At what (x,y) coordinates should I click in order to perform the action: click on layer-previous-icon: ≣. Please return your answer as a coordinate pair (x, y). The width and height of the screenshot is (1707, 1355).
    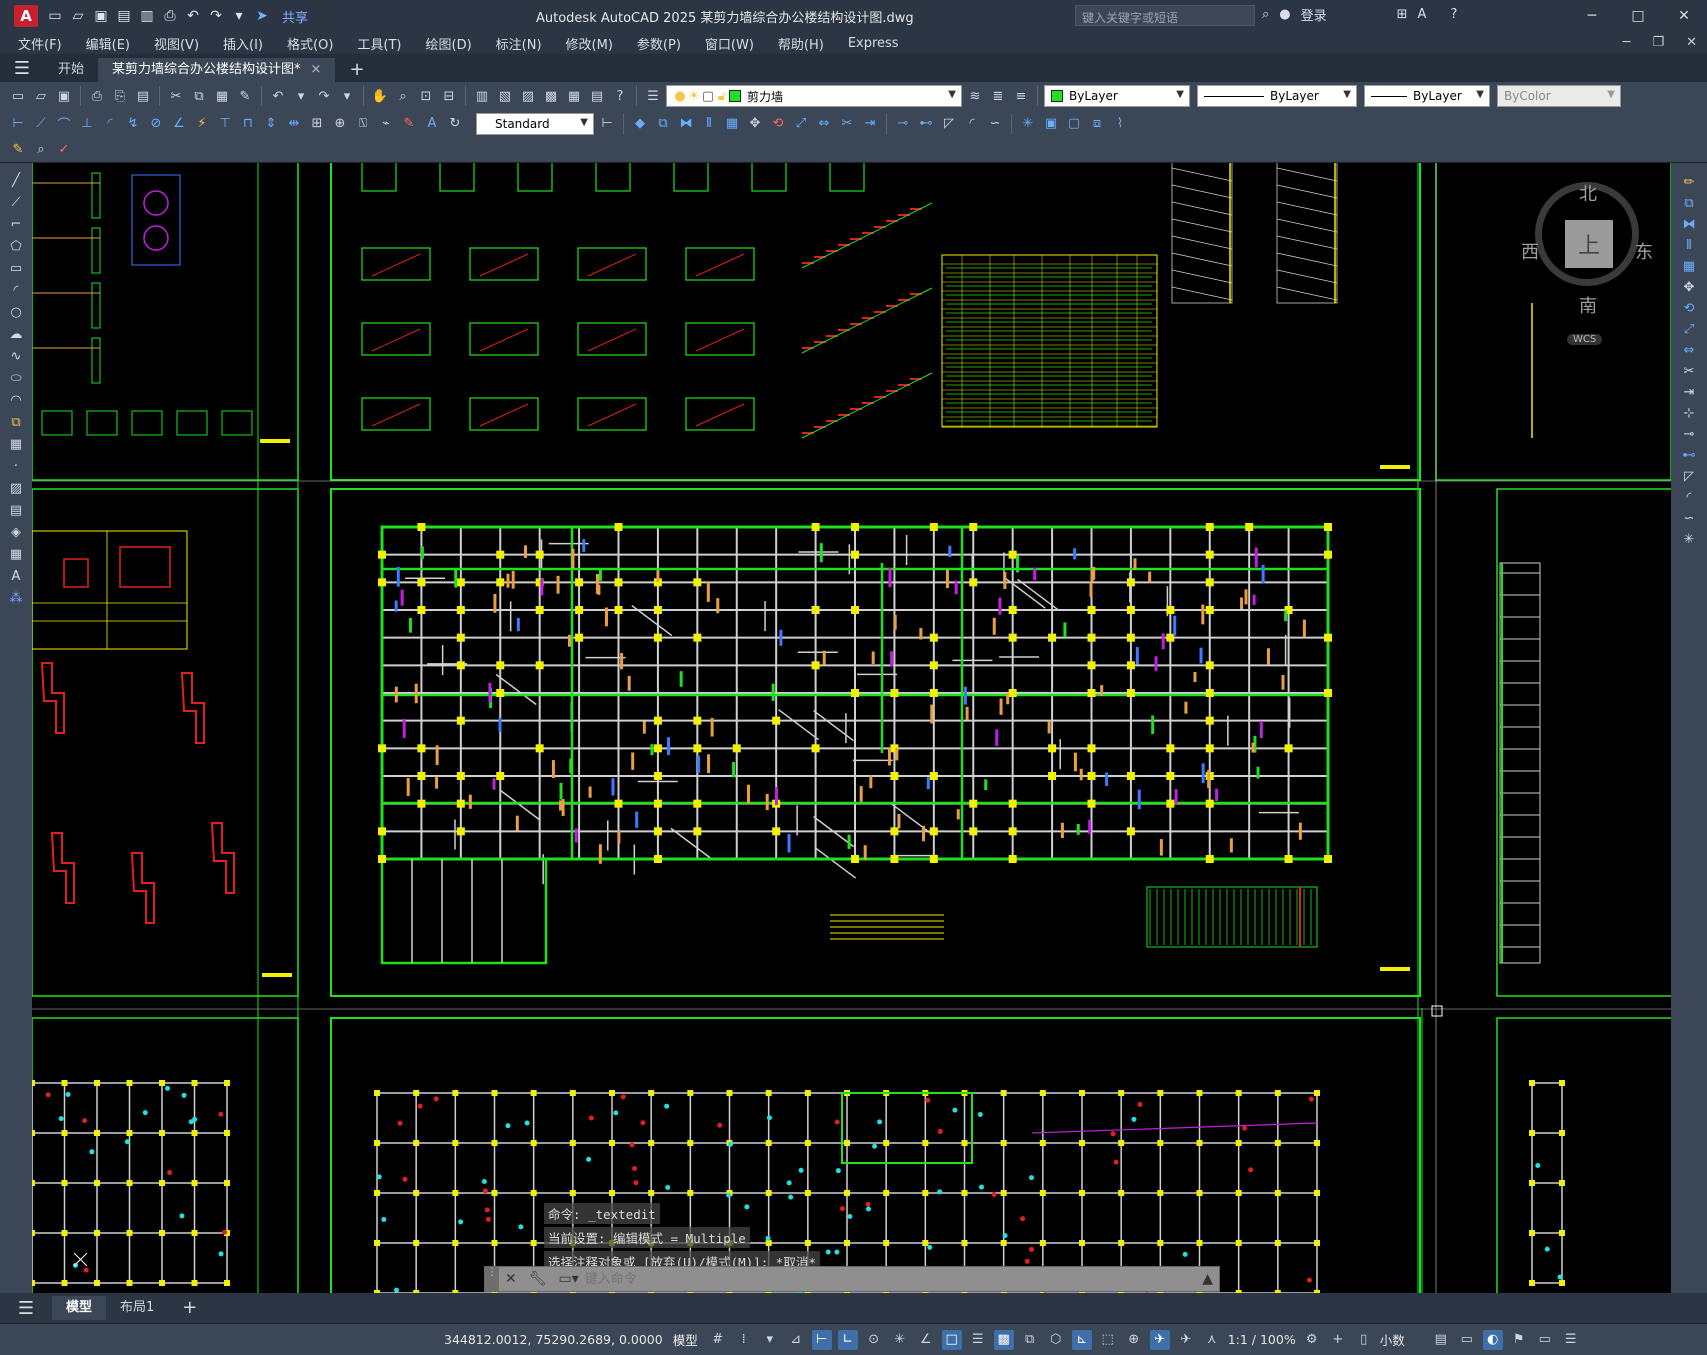
    Looking at the image, I should click on (998, 96).